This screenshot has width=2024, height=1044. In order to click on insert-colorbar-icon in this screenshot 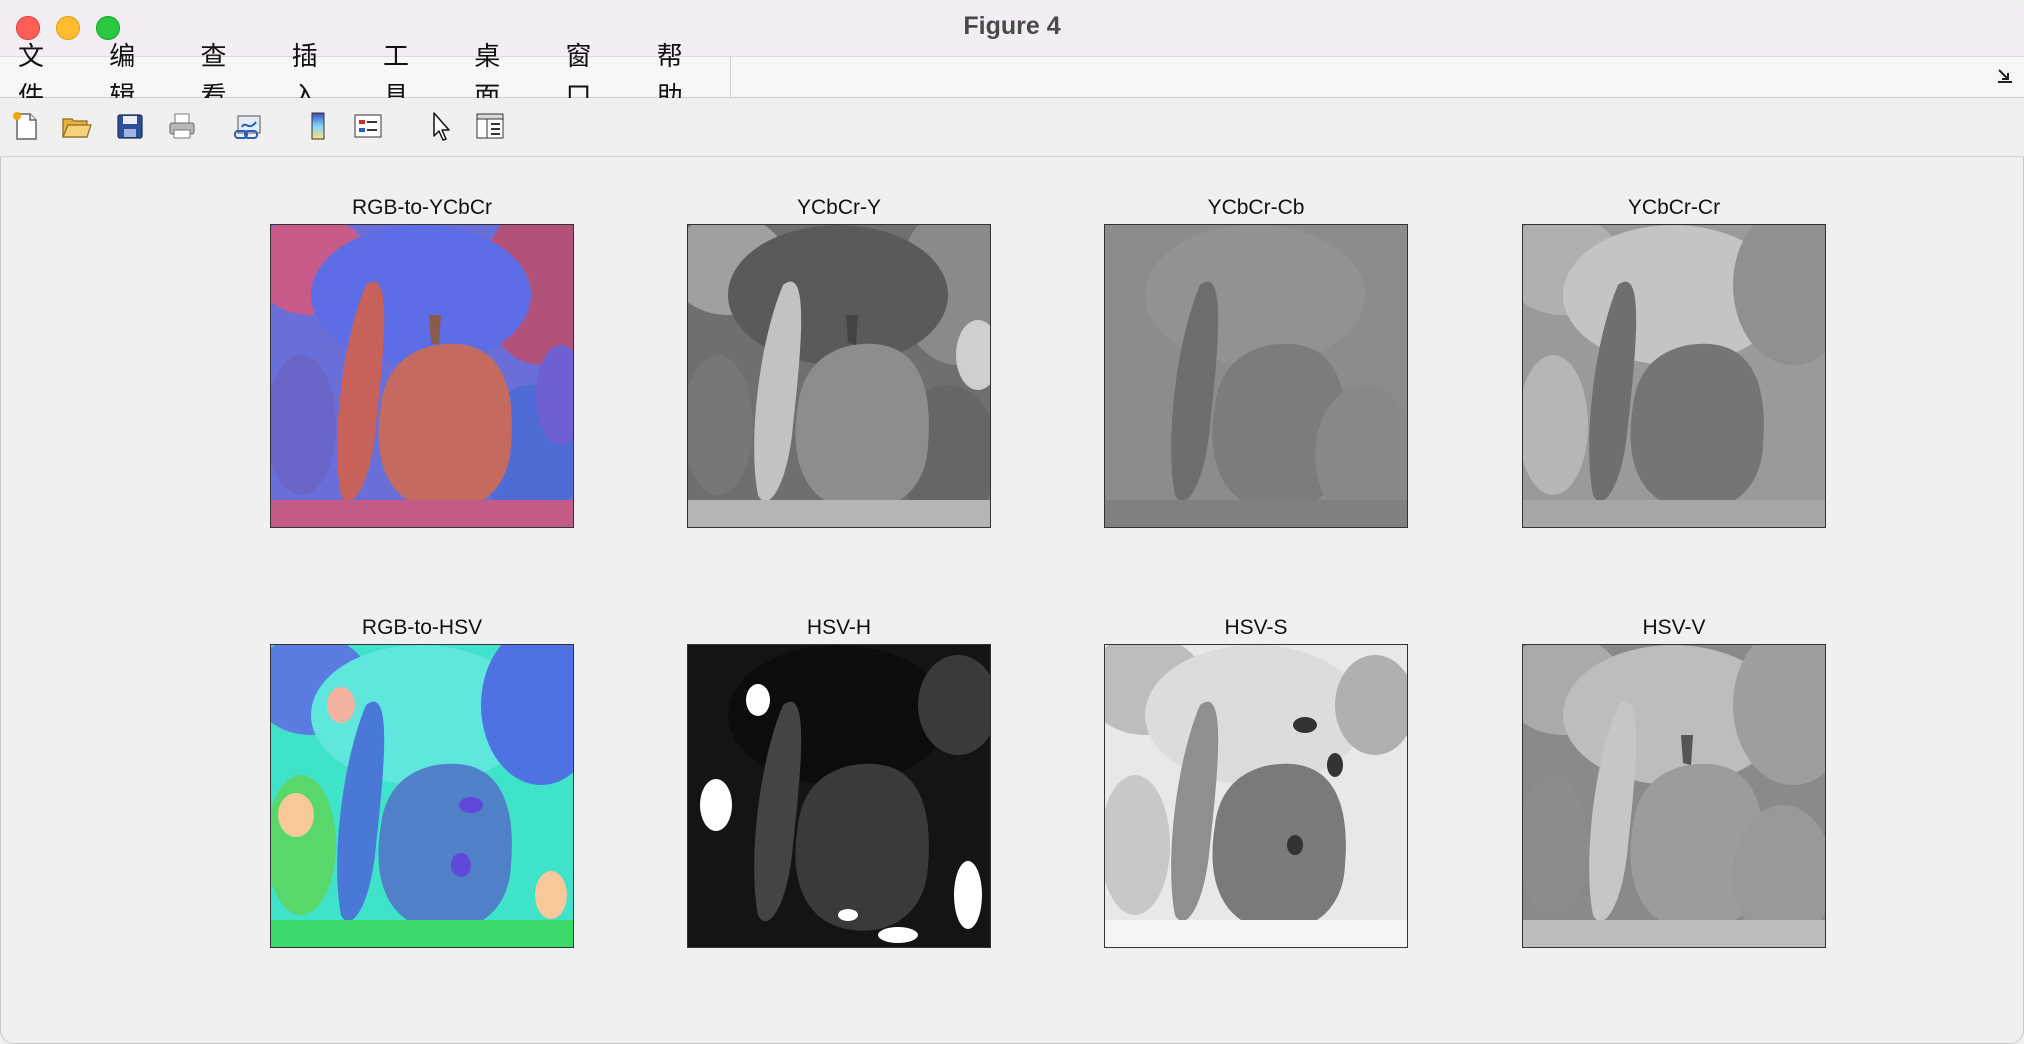, I will do `click(318, 126)`.